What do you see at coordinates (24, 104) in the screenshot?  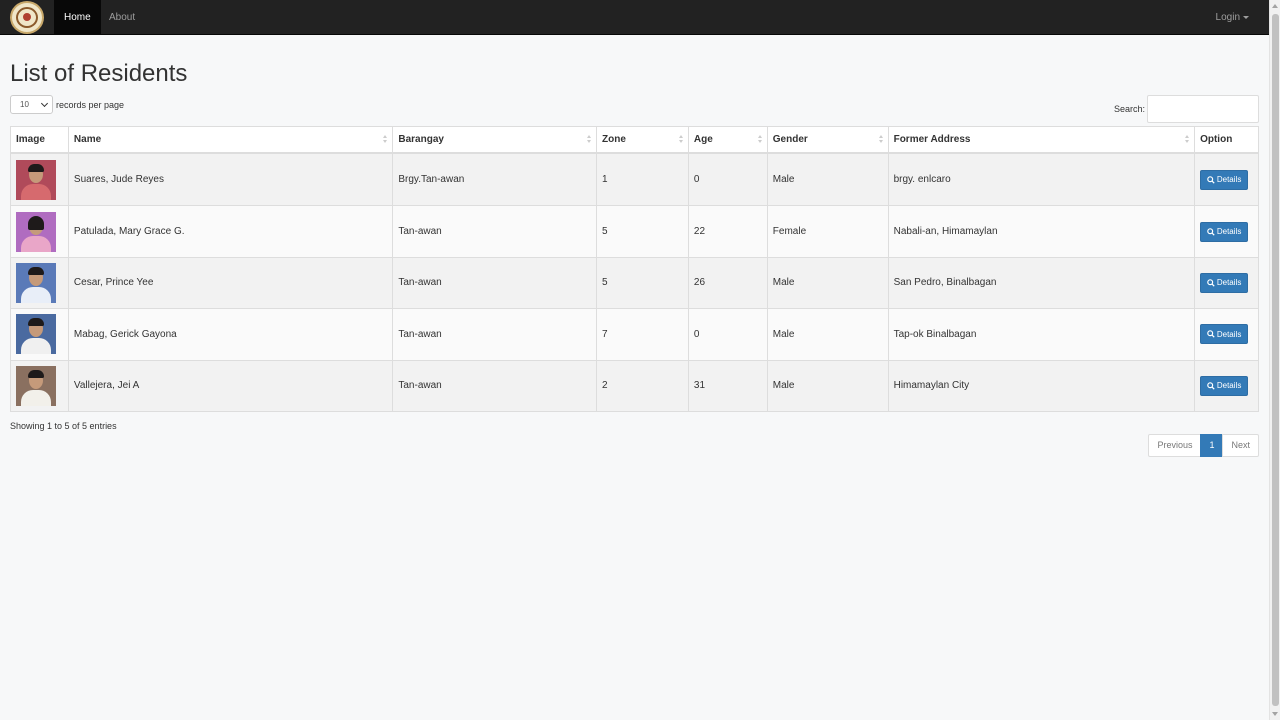 I see `records-per-page-value: 10` at bounding box center [24, 104].